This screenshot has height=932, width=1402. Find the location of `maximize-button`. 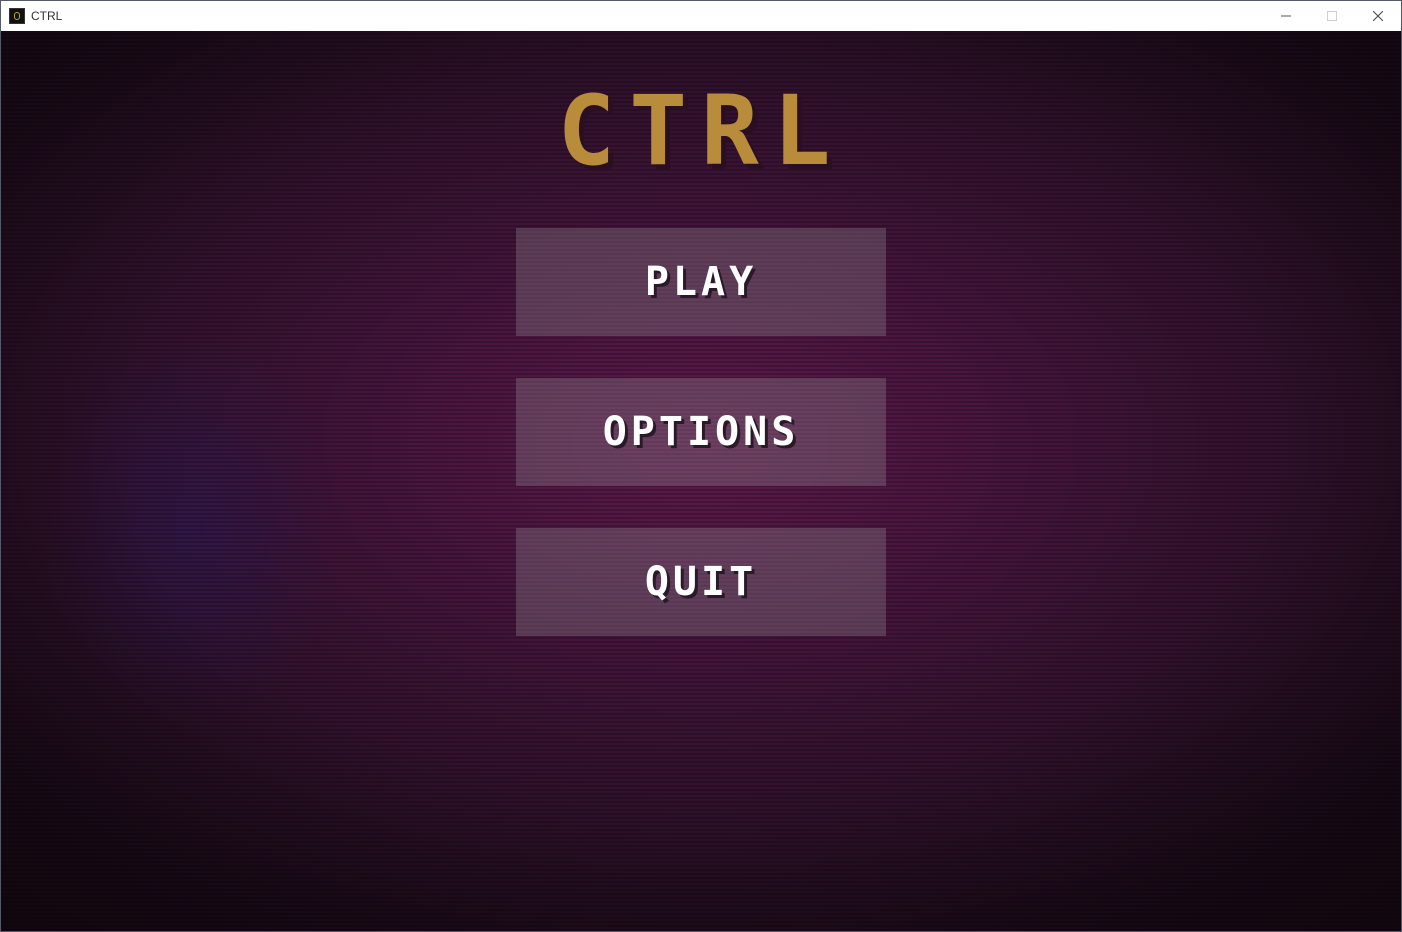

maximize-button is located at coordinates (1332, 16).